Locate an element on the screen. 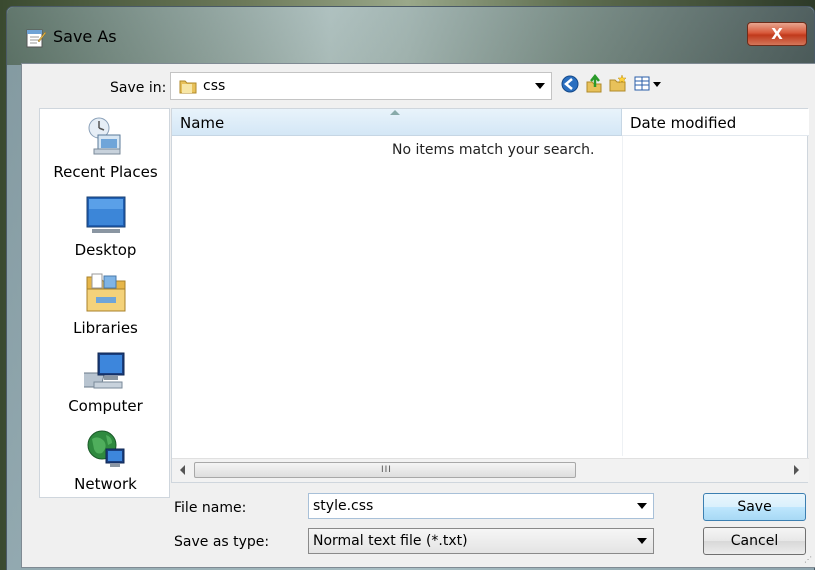 The image size is (815, 570). scrollbar-thumb: III is located at coordinates (385, 470).